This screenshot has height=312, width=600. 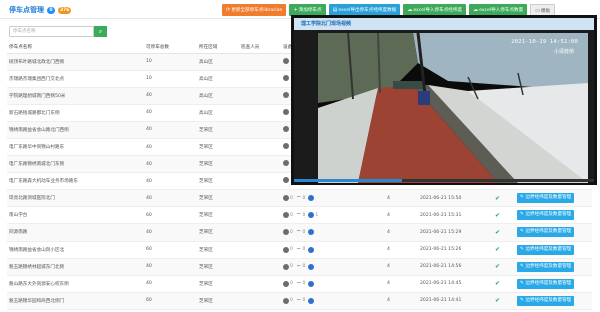 What do you see at coordinates (438, 10) in the screenshot?
I see `import-excel-label: excel导入停车点经纬度` at bounding box center [438, 10].